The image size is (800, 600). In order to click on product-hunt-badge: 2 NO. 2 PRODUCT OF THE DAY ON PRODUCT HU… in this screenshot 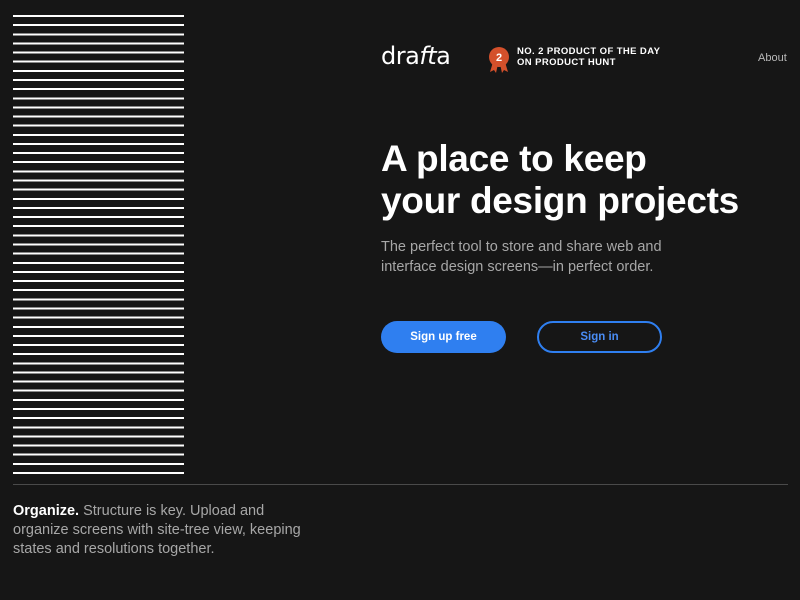, I will do `click(574, 60)`.